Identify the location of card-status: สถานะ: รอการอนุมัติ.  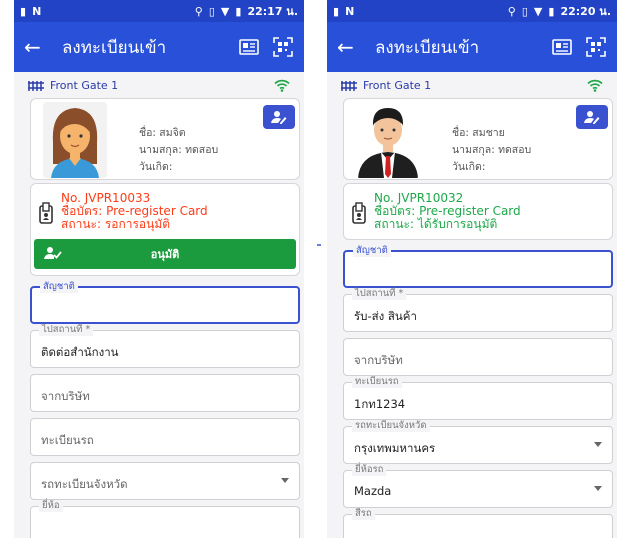
(116, 224).